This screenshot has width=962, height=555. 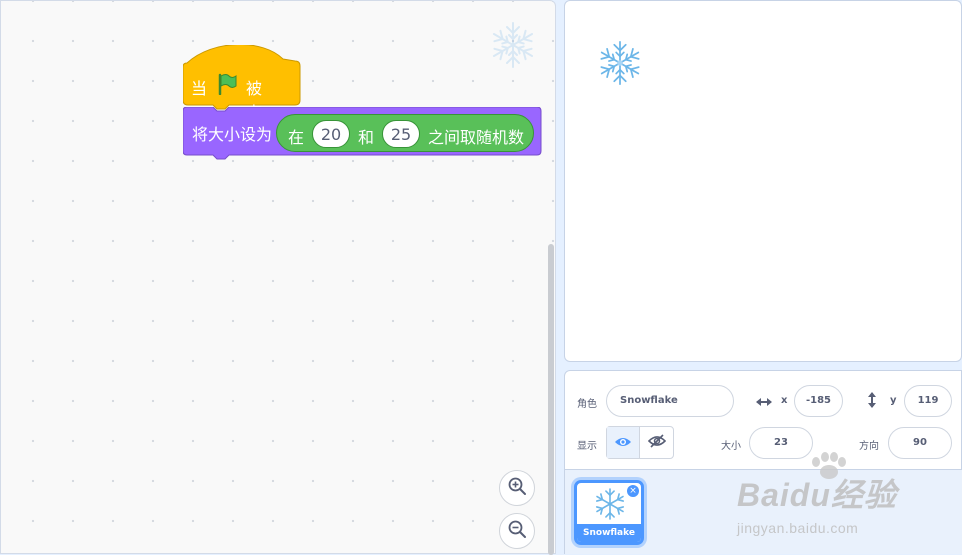 I want to click on zoom-in-button, so click(x=517, y=488).